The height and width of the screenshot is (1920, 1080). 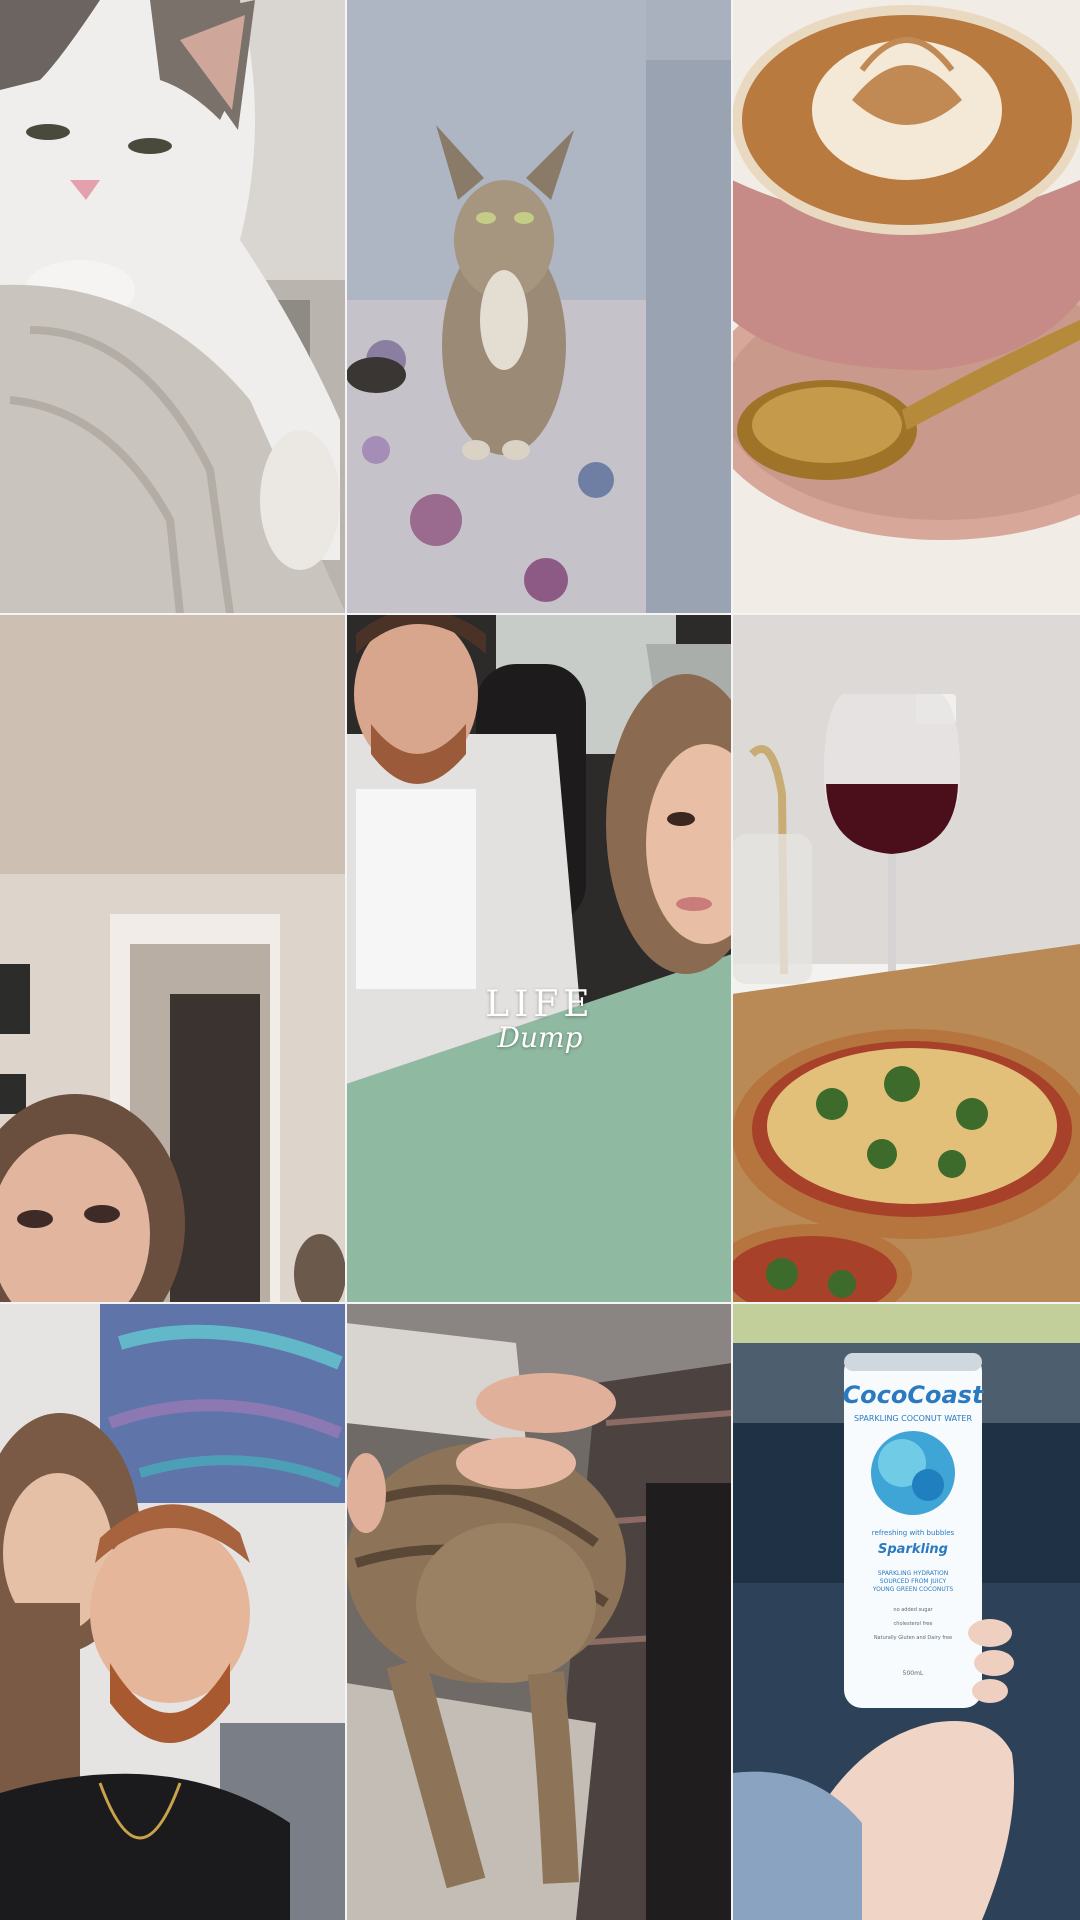 What do you see at coordinates (173, 1611) in the screenshot?
I see `photo-couple-portrait` at bounding box center [173, 1611].